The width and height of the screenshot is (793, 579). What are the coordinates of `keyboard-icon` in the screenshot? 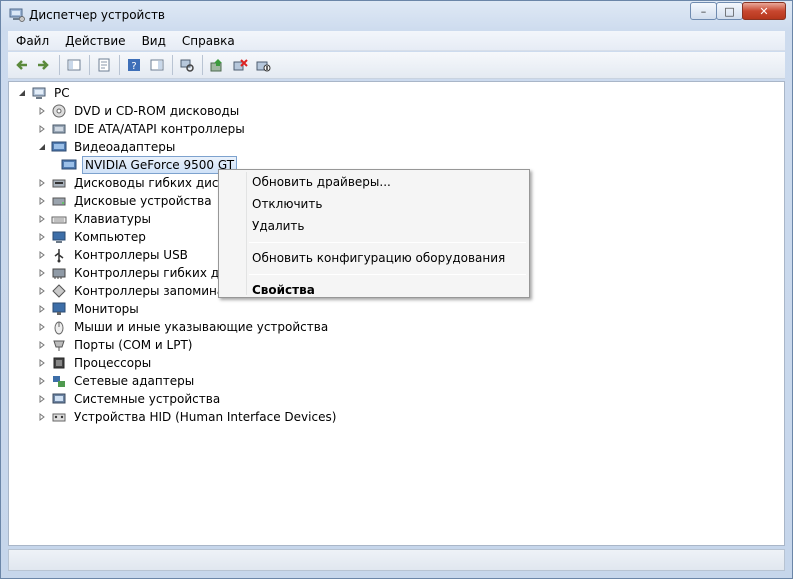 It's located at (59, 219).